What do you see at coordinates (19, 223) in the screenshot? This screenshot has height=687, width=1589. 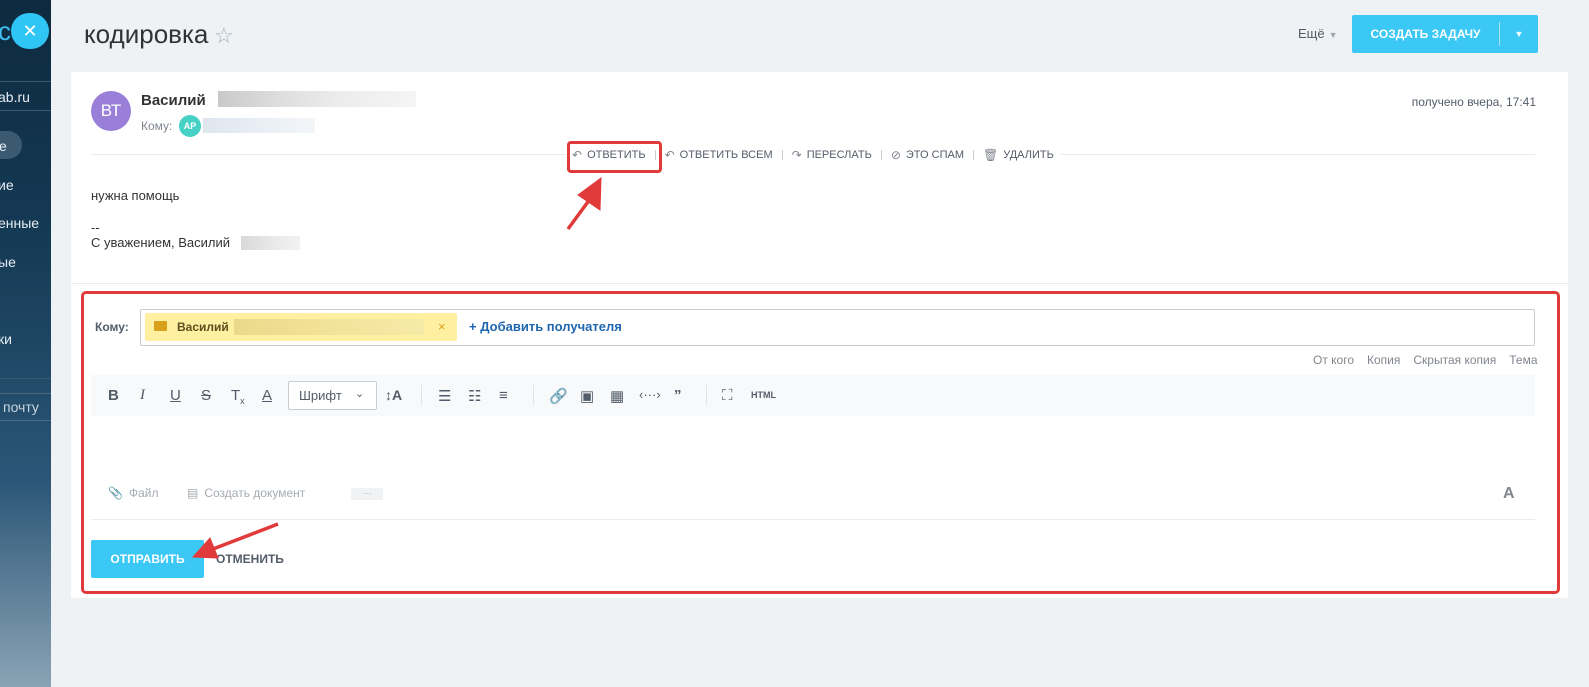 I see `sidebar-item: енные` at bounding box center [19, 223].